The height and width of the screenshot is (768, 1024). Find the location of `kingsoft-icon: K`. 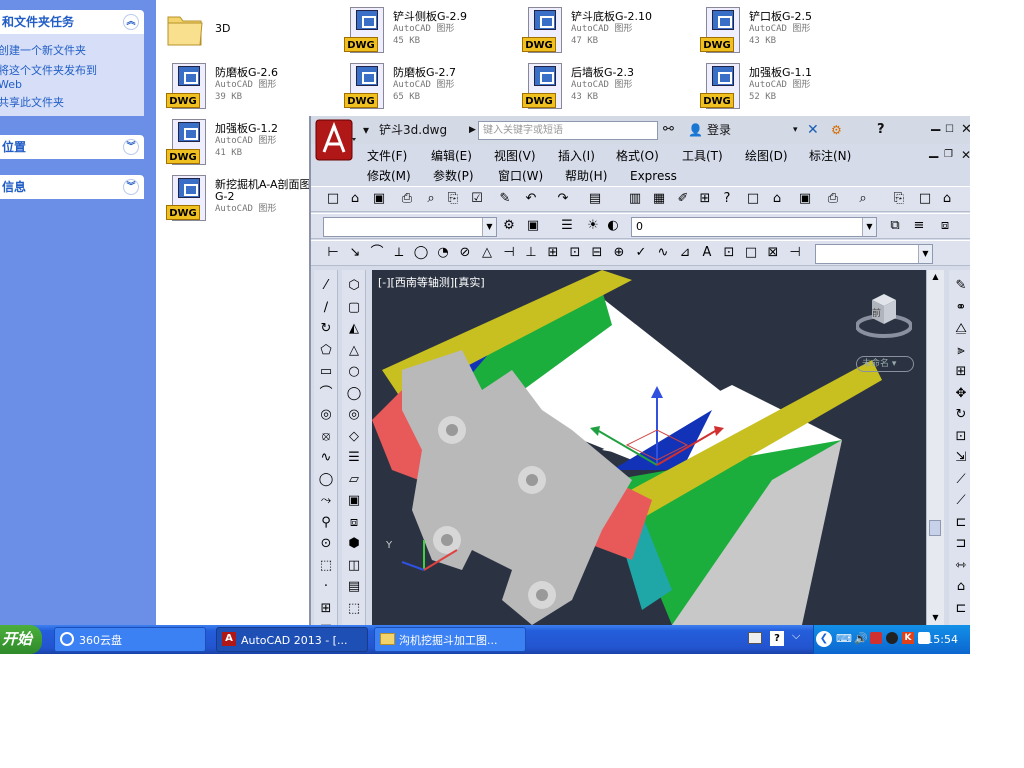

kingsoft-icon: K is located at coordinates (908, 638).